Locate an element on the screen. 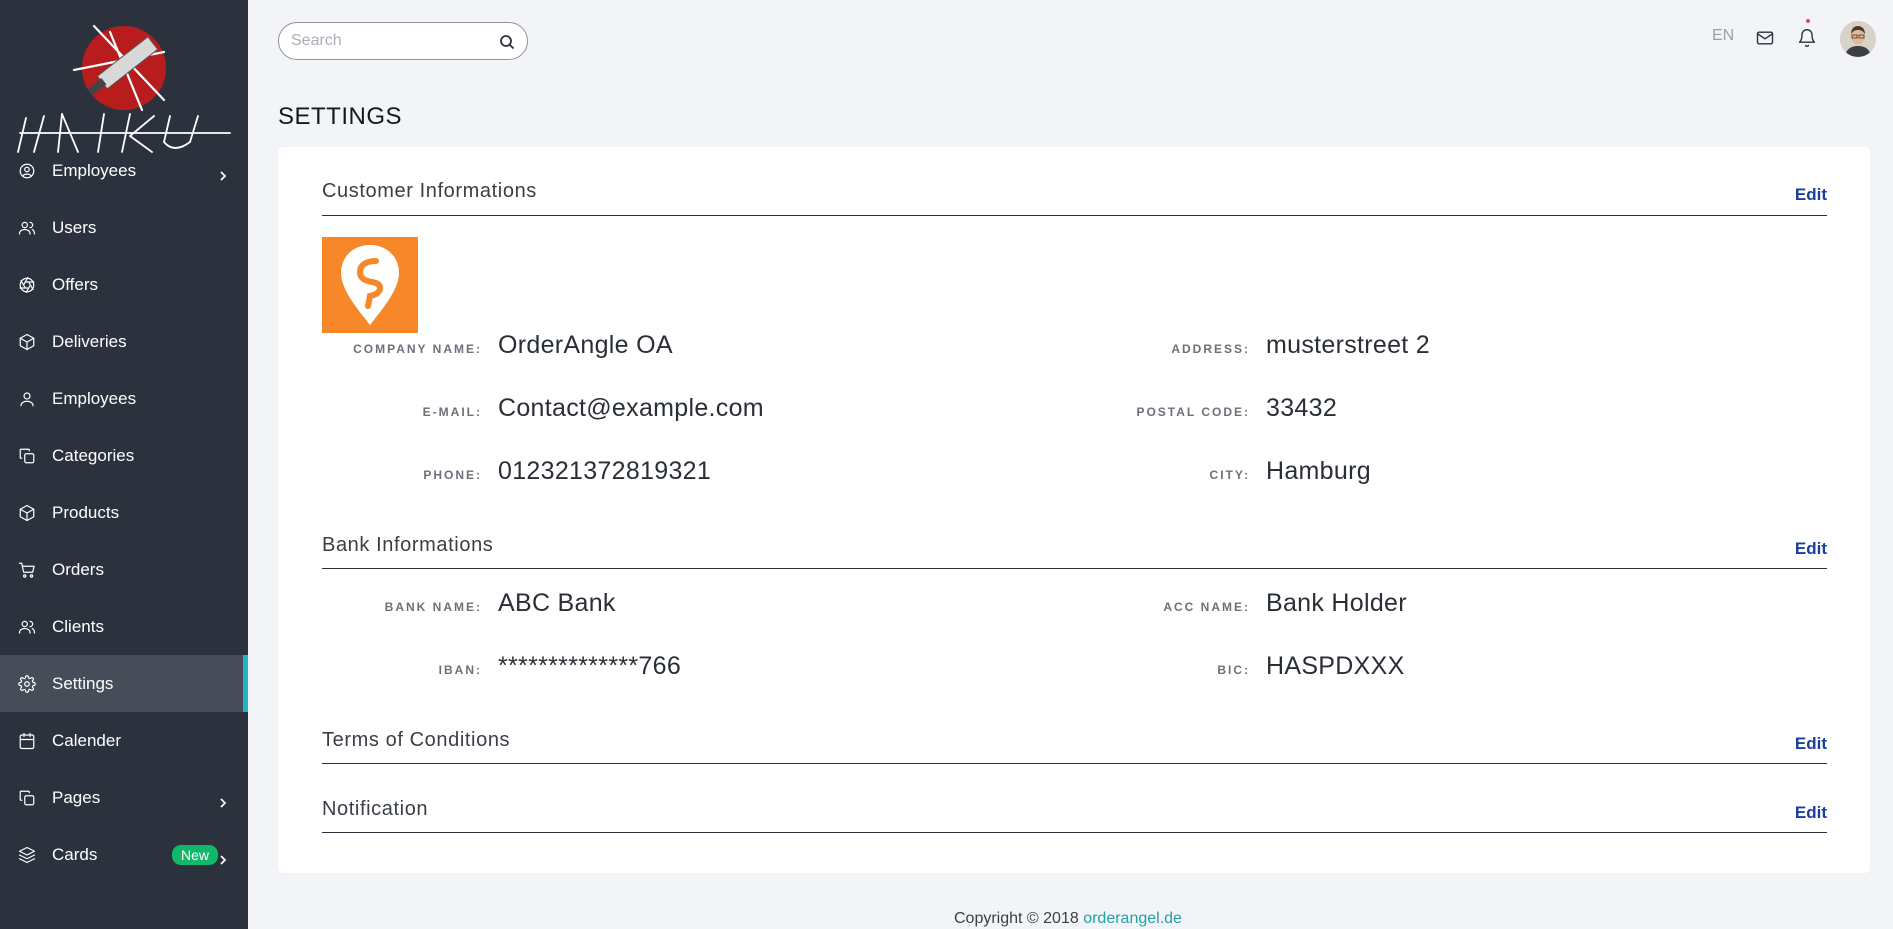 This screenshot has width=1893, height=929. iban-value: **************766 is located at coordinates (590, 666).